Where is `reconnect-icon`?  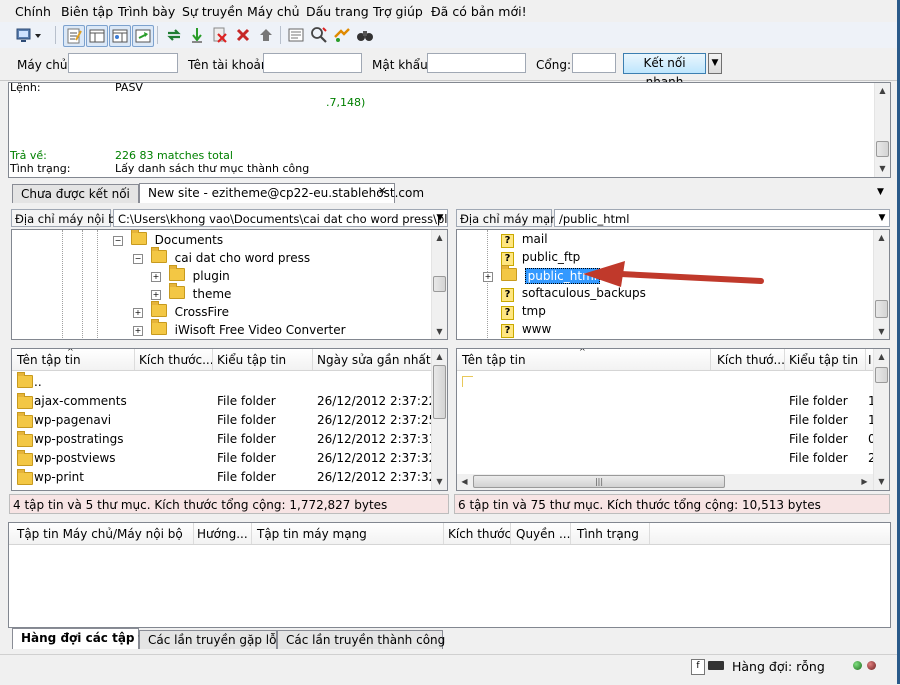 reconnect-icon is located at coordinates (266, 35).